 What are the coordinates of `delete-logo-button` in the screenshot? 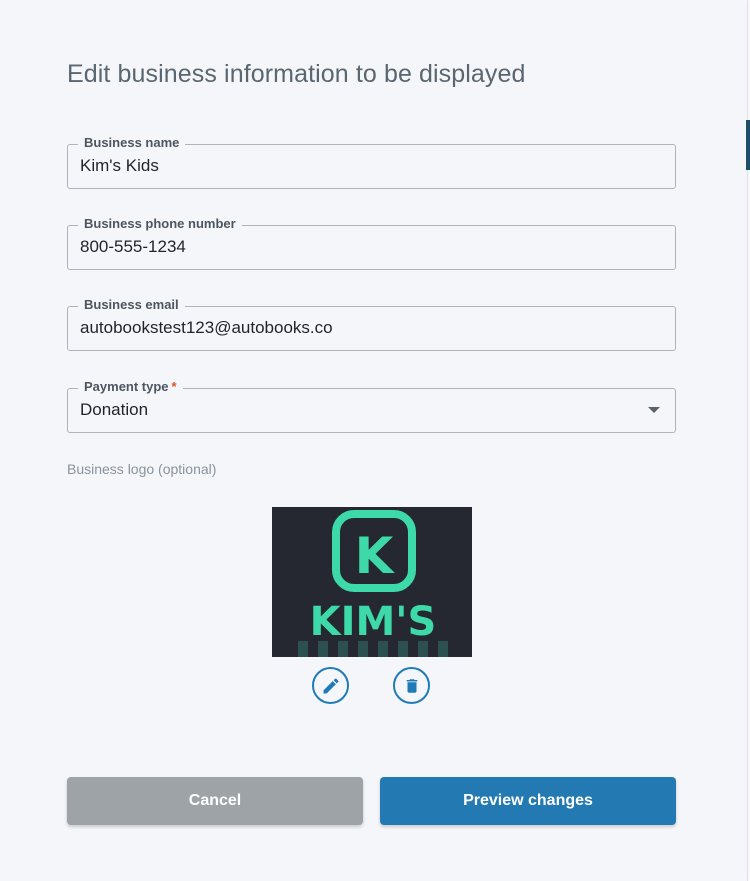 It's located at (411, 685).